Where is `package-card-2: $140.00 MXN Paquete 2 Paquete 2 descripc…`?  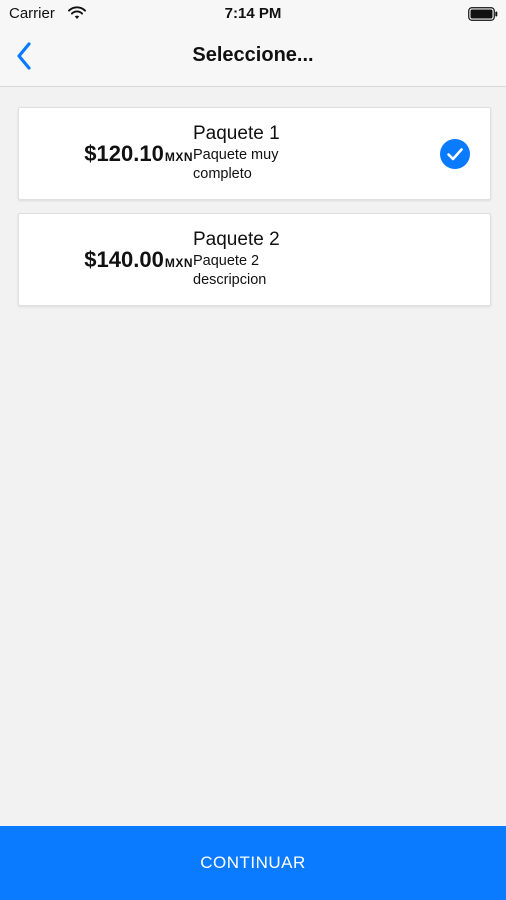
package-card-2: $140.00 MXN Paquete 2 Paquete 2 descripc… is located at coordinates (254, 259).